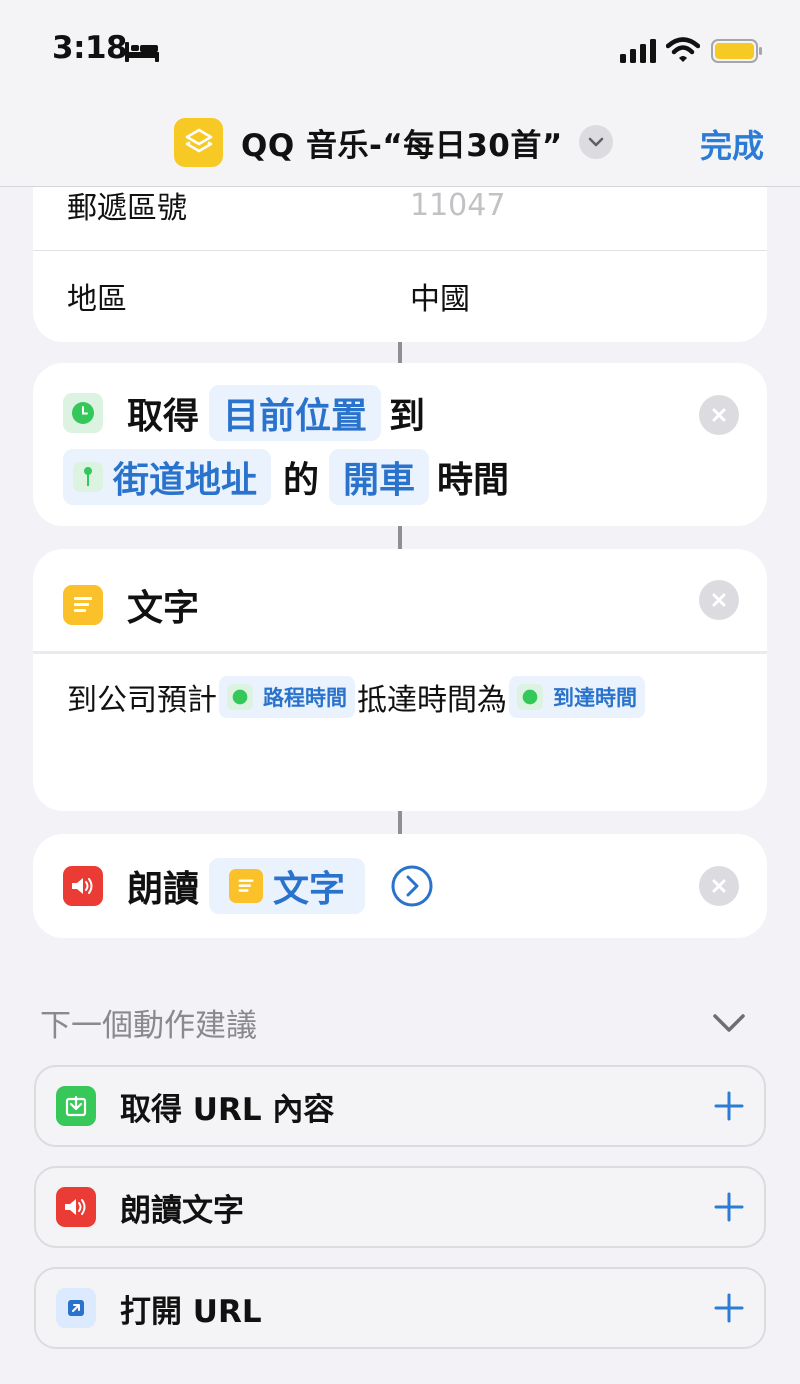 Image resolution: width=800 pixels, height=1384 pixels. I want to click on region-row: 地區 中國, so click(400, 295).